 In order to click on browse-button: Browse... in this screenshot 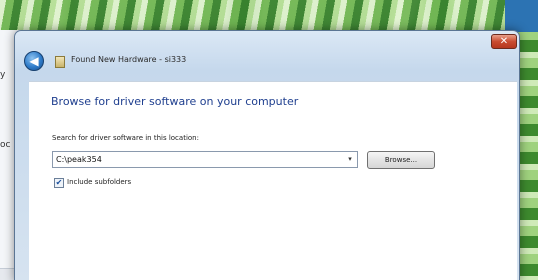, I will do `click(401, 160)`.